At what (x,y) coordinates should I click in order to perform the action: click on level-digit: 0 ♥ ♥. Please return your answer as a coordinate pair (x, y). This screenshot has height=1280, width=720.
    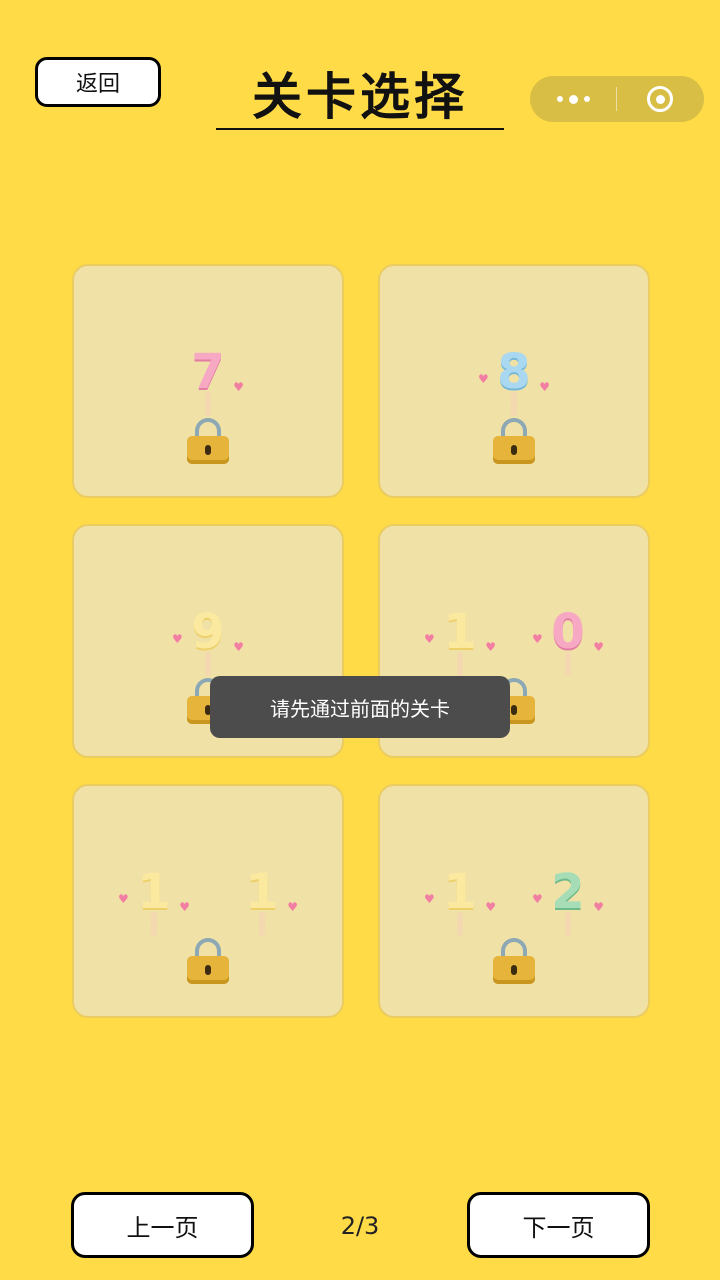
    Looking at the image, I should click on (568, 640).